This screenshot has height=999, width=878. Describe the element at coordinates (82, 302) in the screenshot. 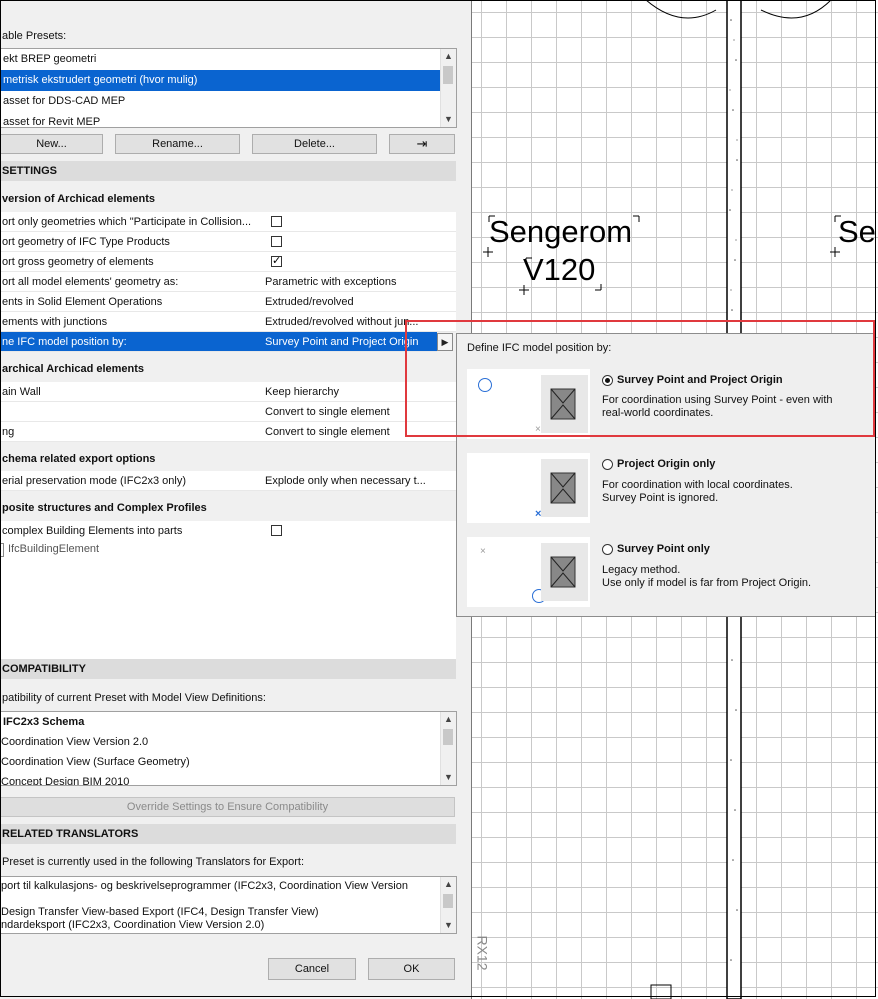

I see `setting-label: ents in Solid Element Operations` at that location.